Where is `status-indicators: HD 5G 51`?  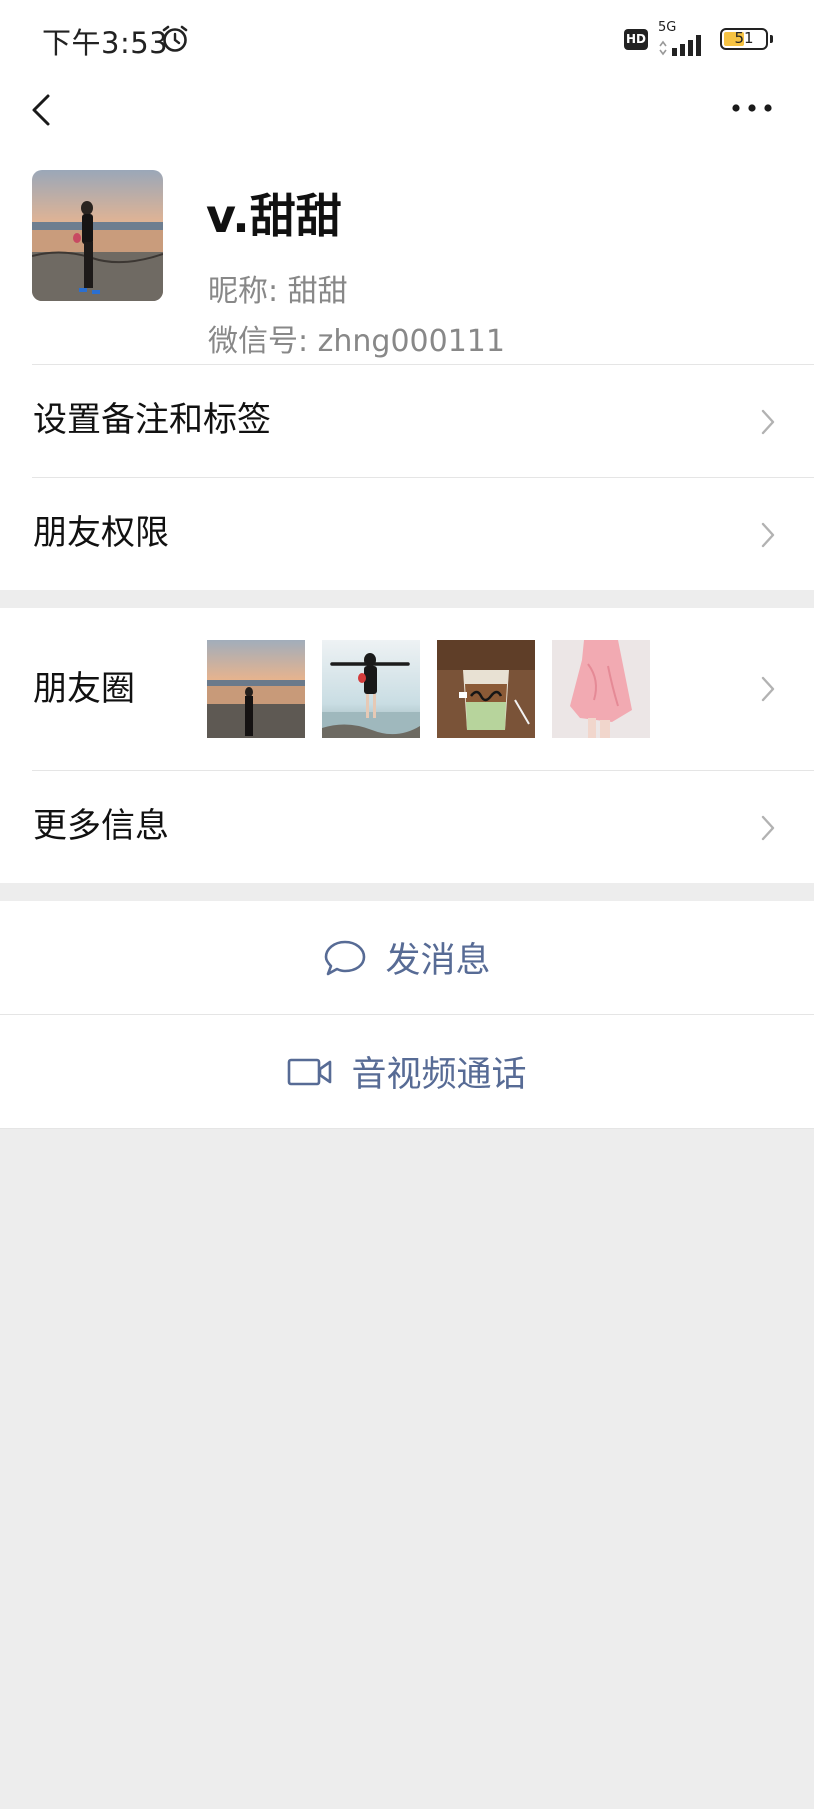
status-indicators: HD 5G 51 is located at coordinates (698, 38).